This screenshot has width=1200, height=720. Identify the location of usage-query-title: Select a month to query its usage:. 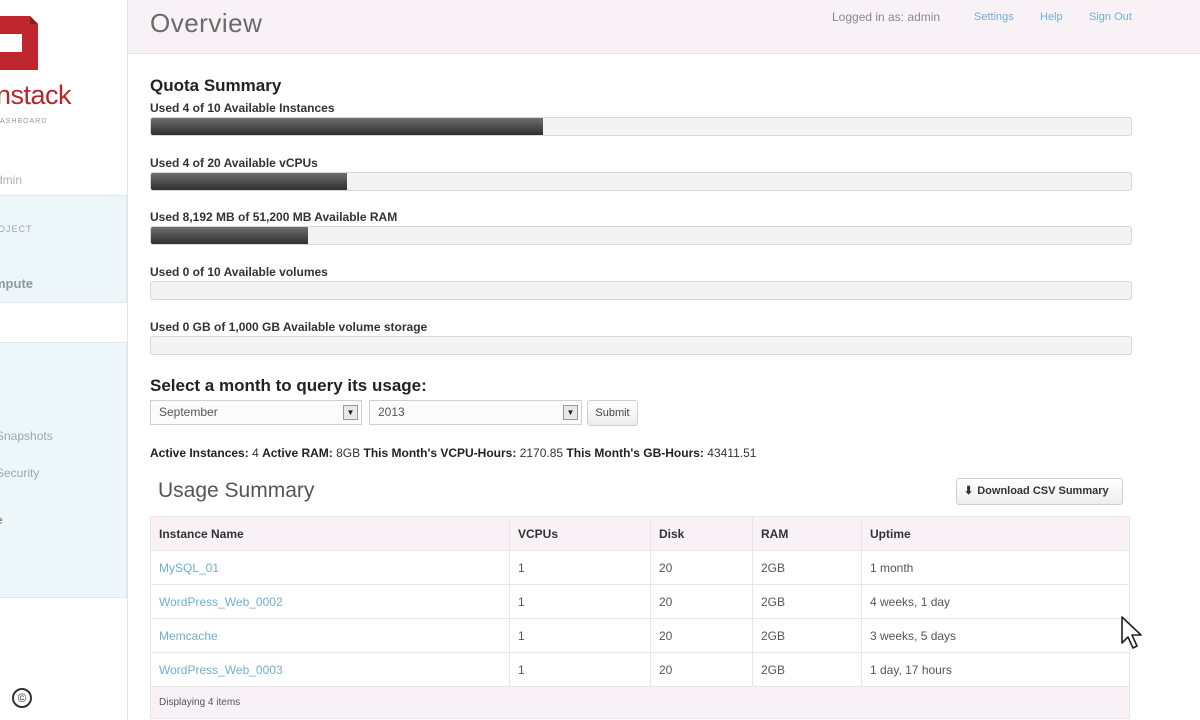
(288, 385).